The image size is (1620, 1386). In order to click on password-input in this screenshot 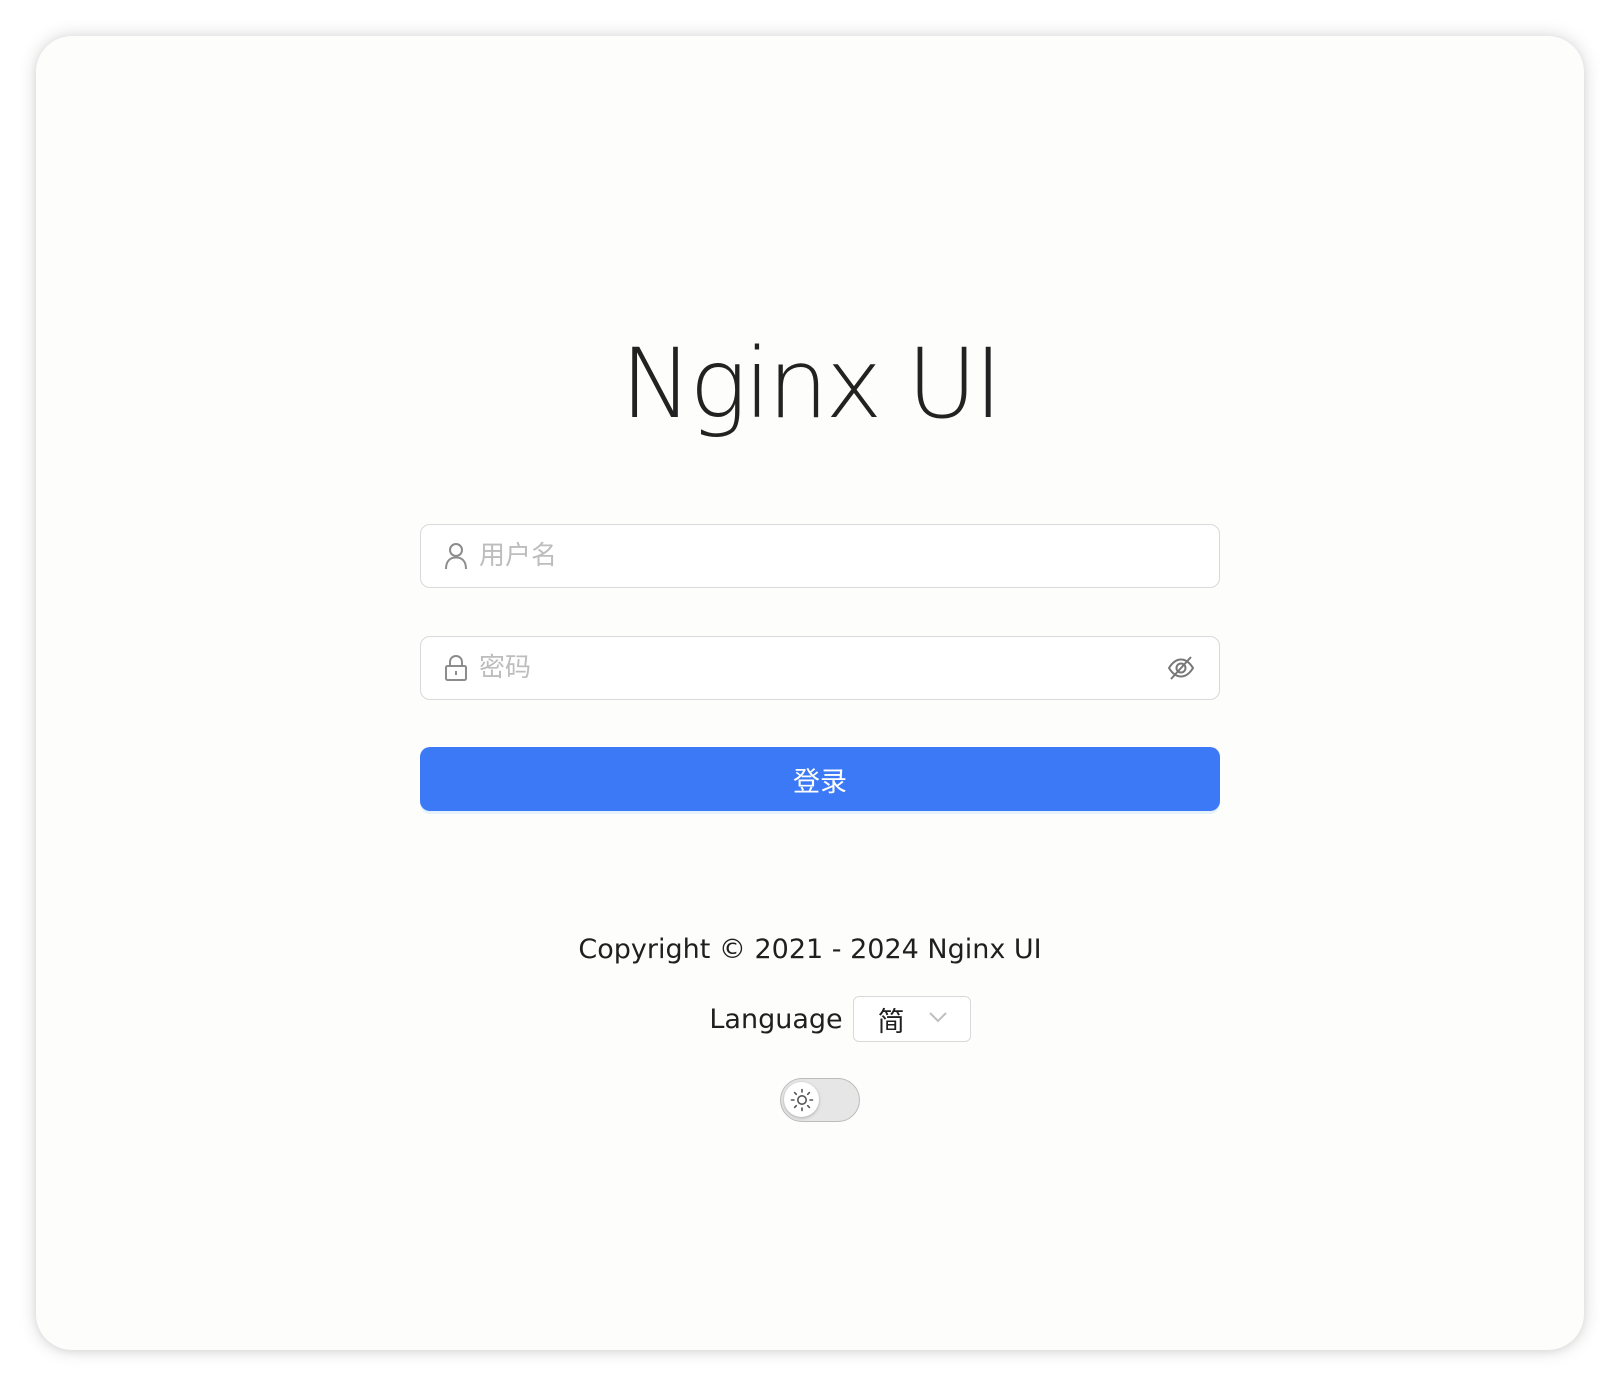, I will do `click(822, 668)`.